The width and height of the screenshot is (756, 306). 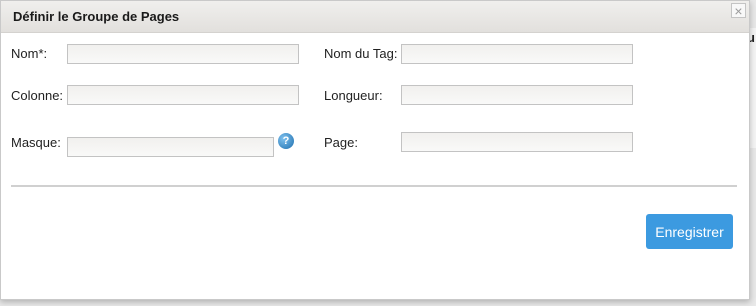 What do you see at coordinates (375, 17) in the screenshot?
I see `dialog-titlebar: Définir le Groupe de Pages ×` at bounding box center [375, 17].